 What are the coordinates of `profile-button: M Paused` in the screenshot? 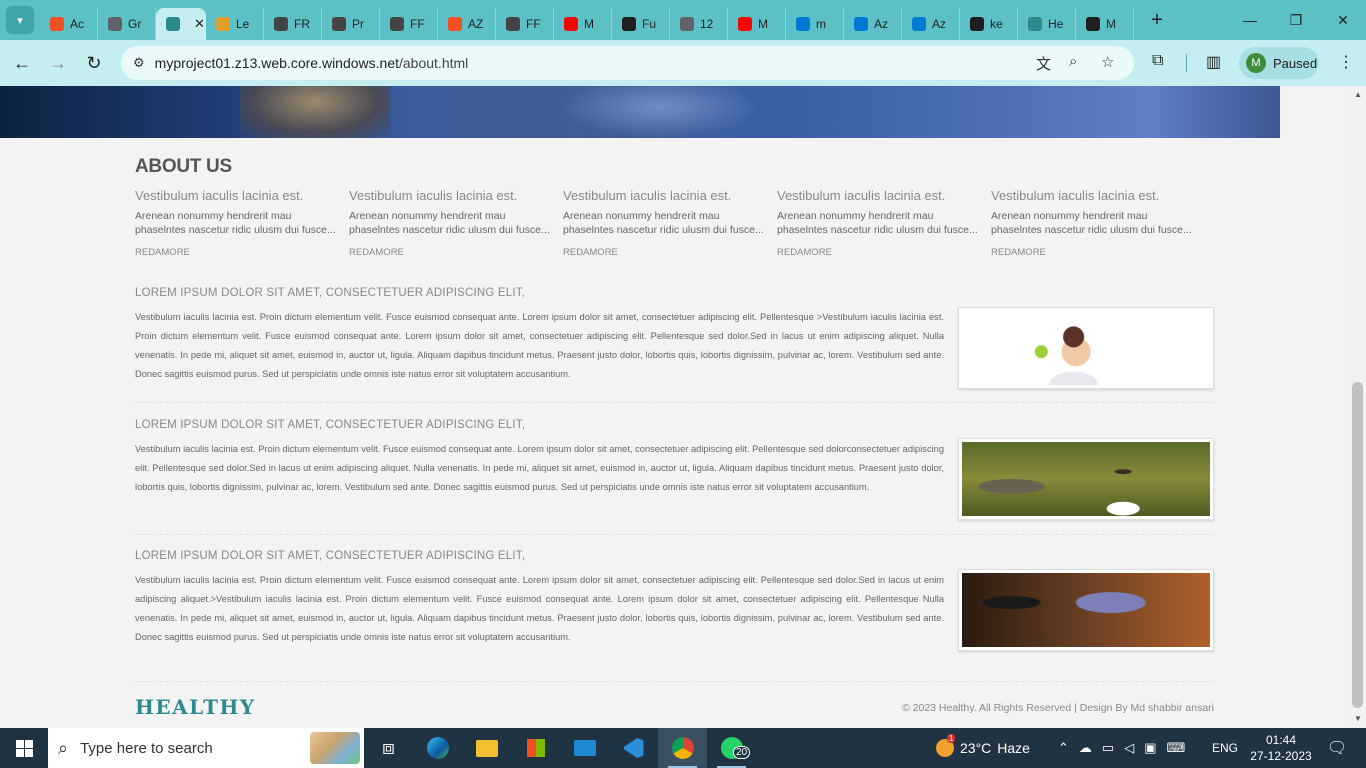 It's located at (1279, 63).